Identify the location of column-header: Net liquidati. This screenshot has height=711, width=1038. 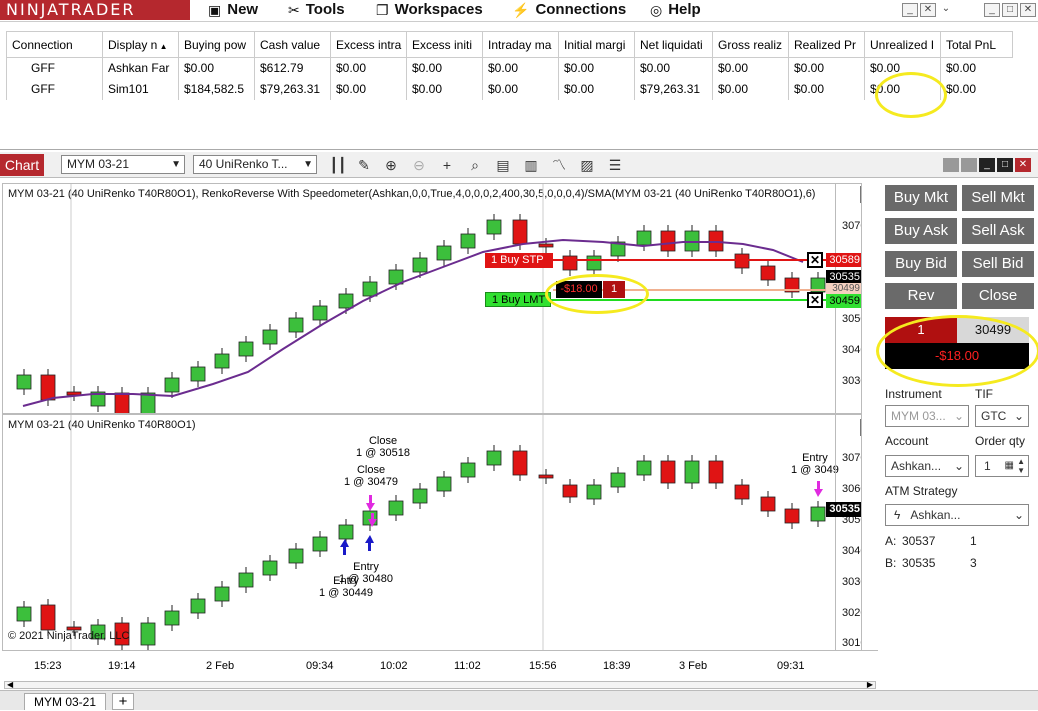
(673, 44).